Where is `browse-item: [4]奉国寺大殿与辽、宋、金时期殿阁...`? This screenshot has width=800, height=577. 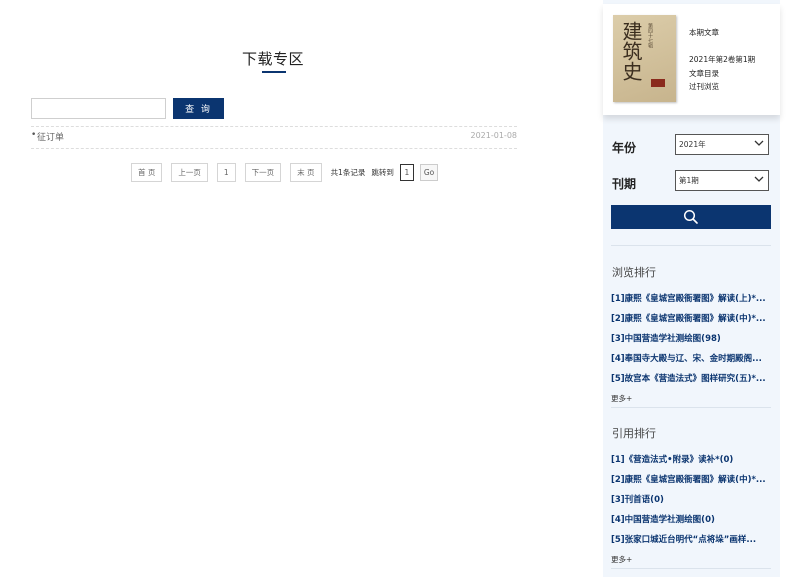 browse-item: [4]奉国寺大殿与辽、宋、金时期殿阁... is located at coordinates (692, 358).